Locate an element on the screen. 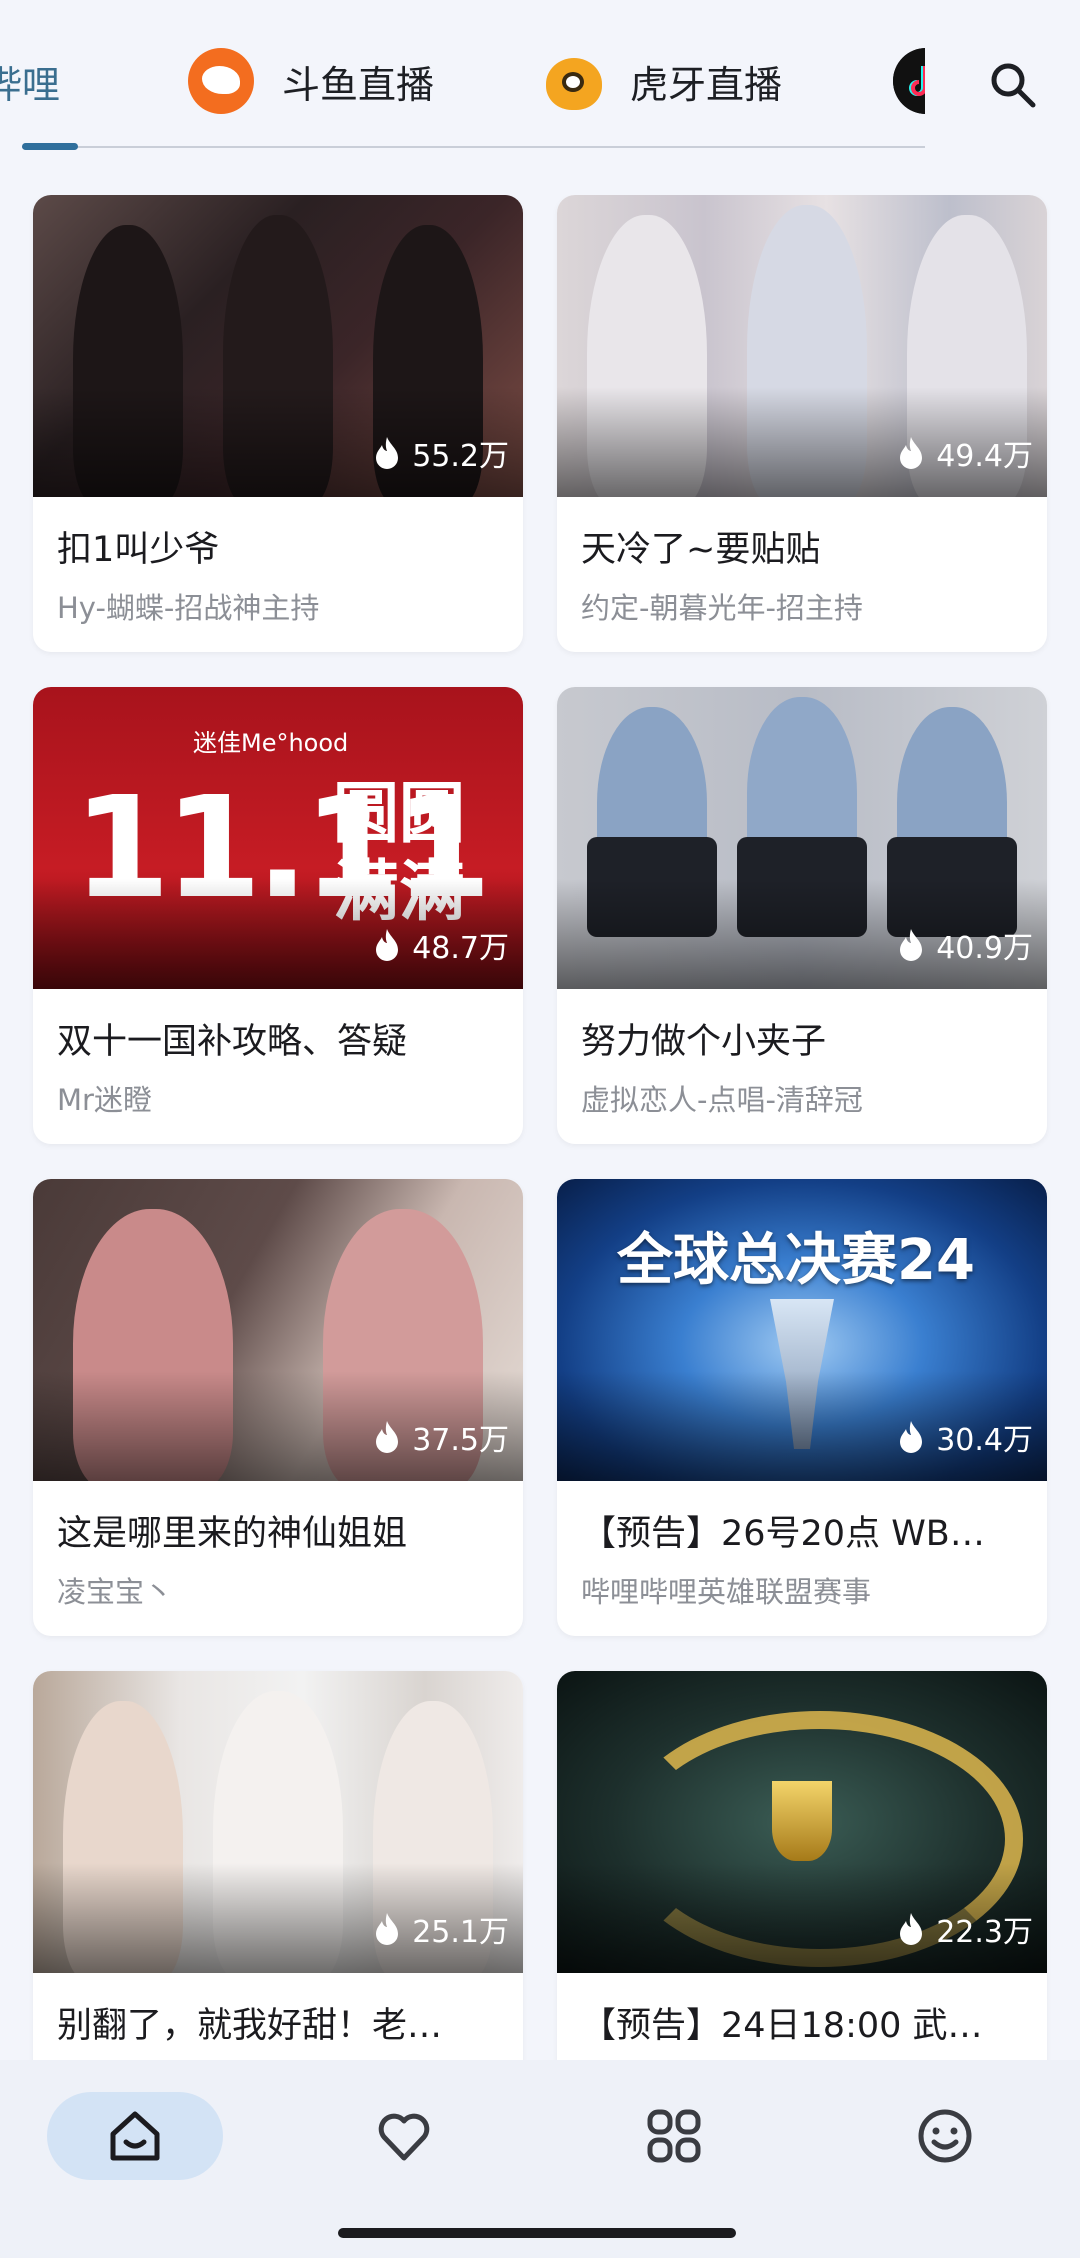 The height and width of the screenshot is (2258, 1080). smiley-icon is located at coordinates (945, 2136).